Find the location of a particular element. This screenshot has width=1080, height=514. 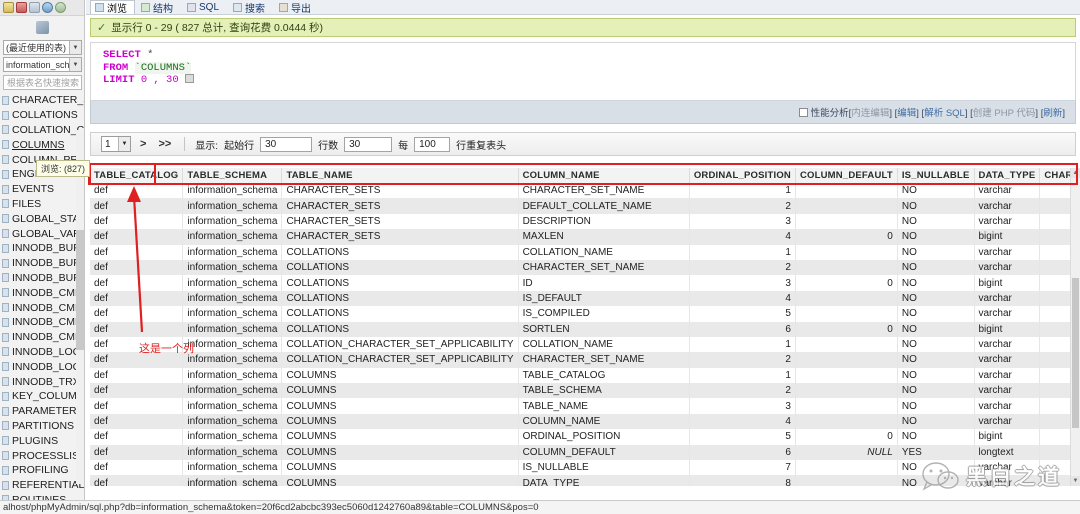

table-cell: CHARACTER_SET_NAME is located at coordinates (604, 267).